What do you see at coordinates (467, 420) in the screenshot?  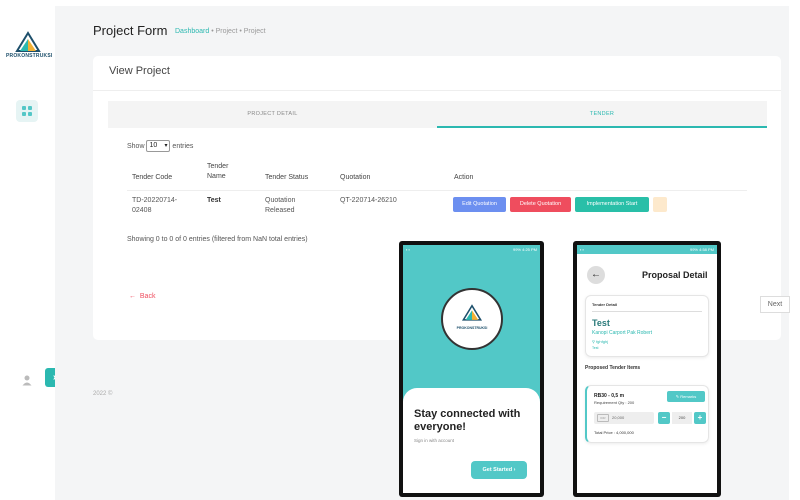 I see `welcome-headline: Stay connected with everyone!` at bounding box center [467, 420].